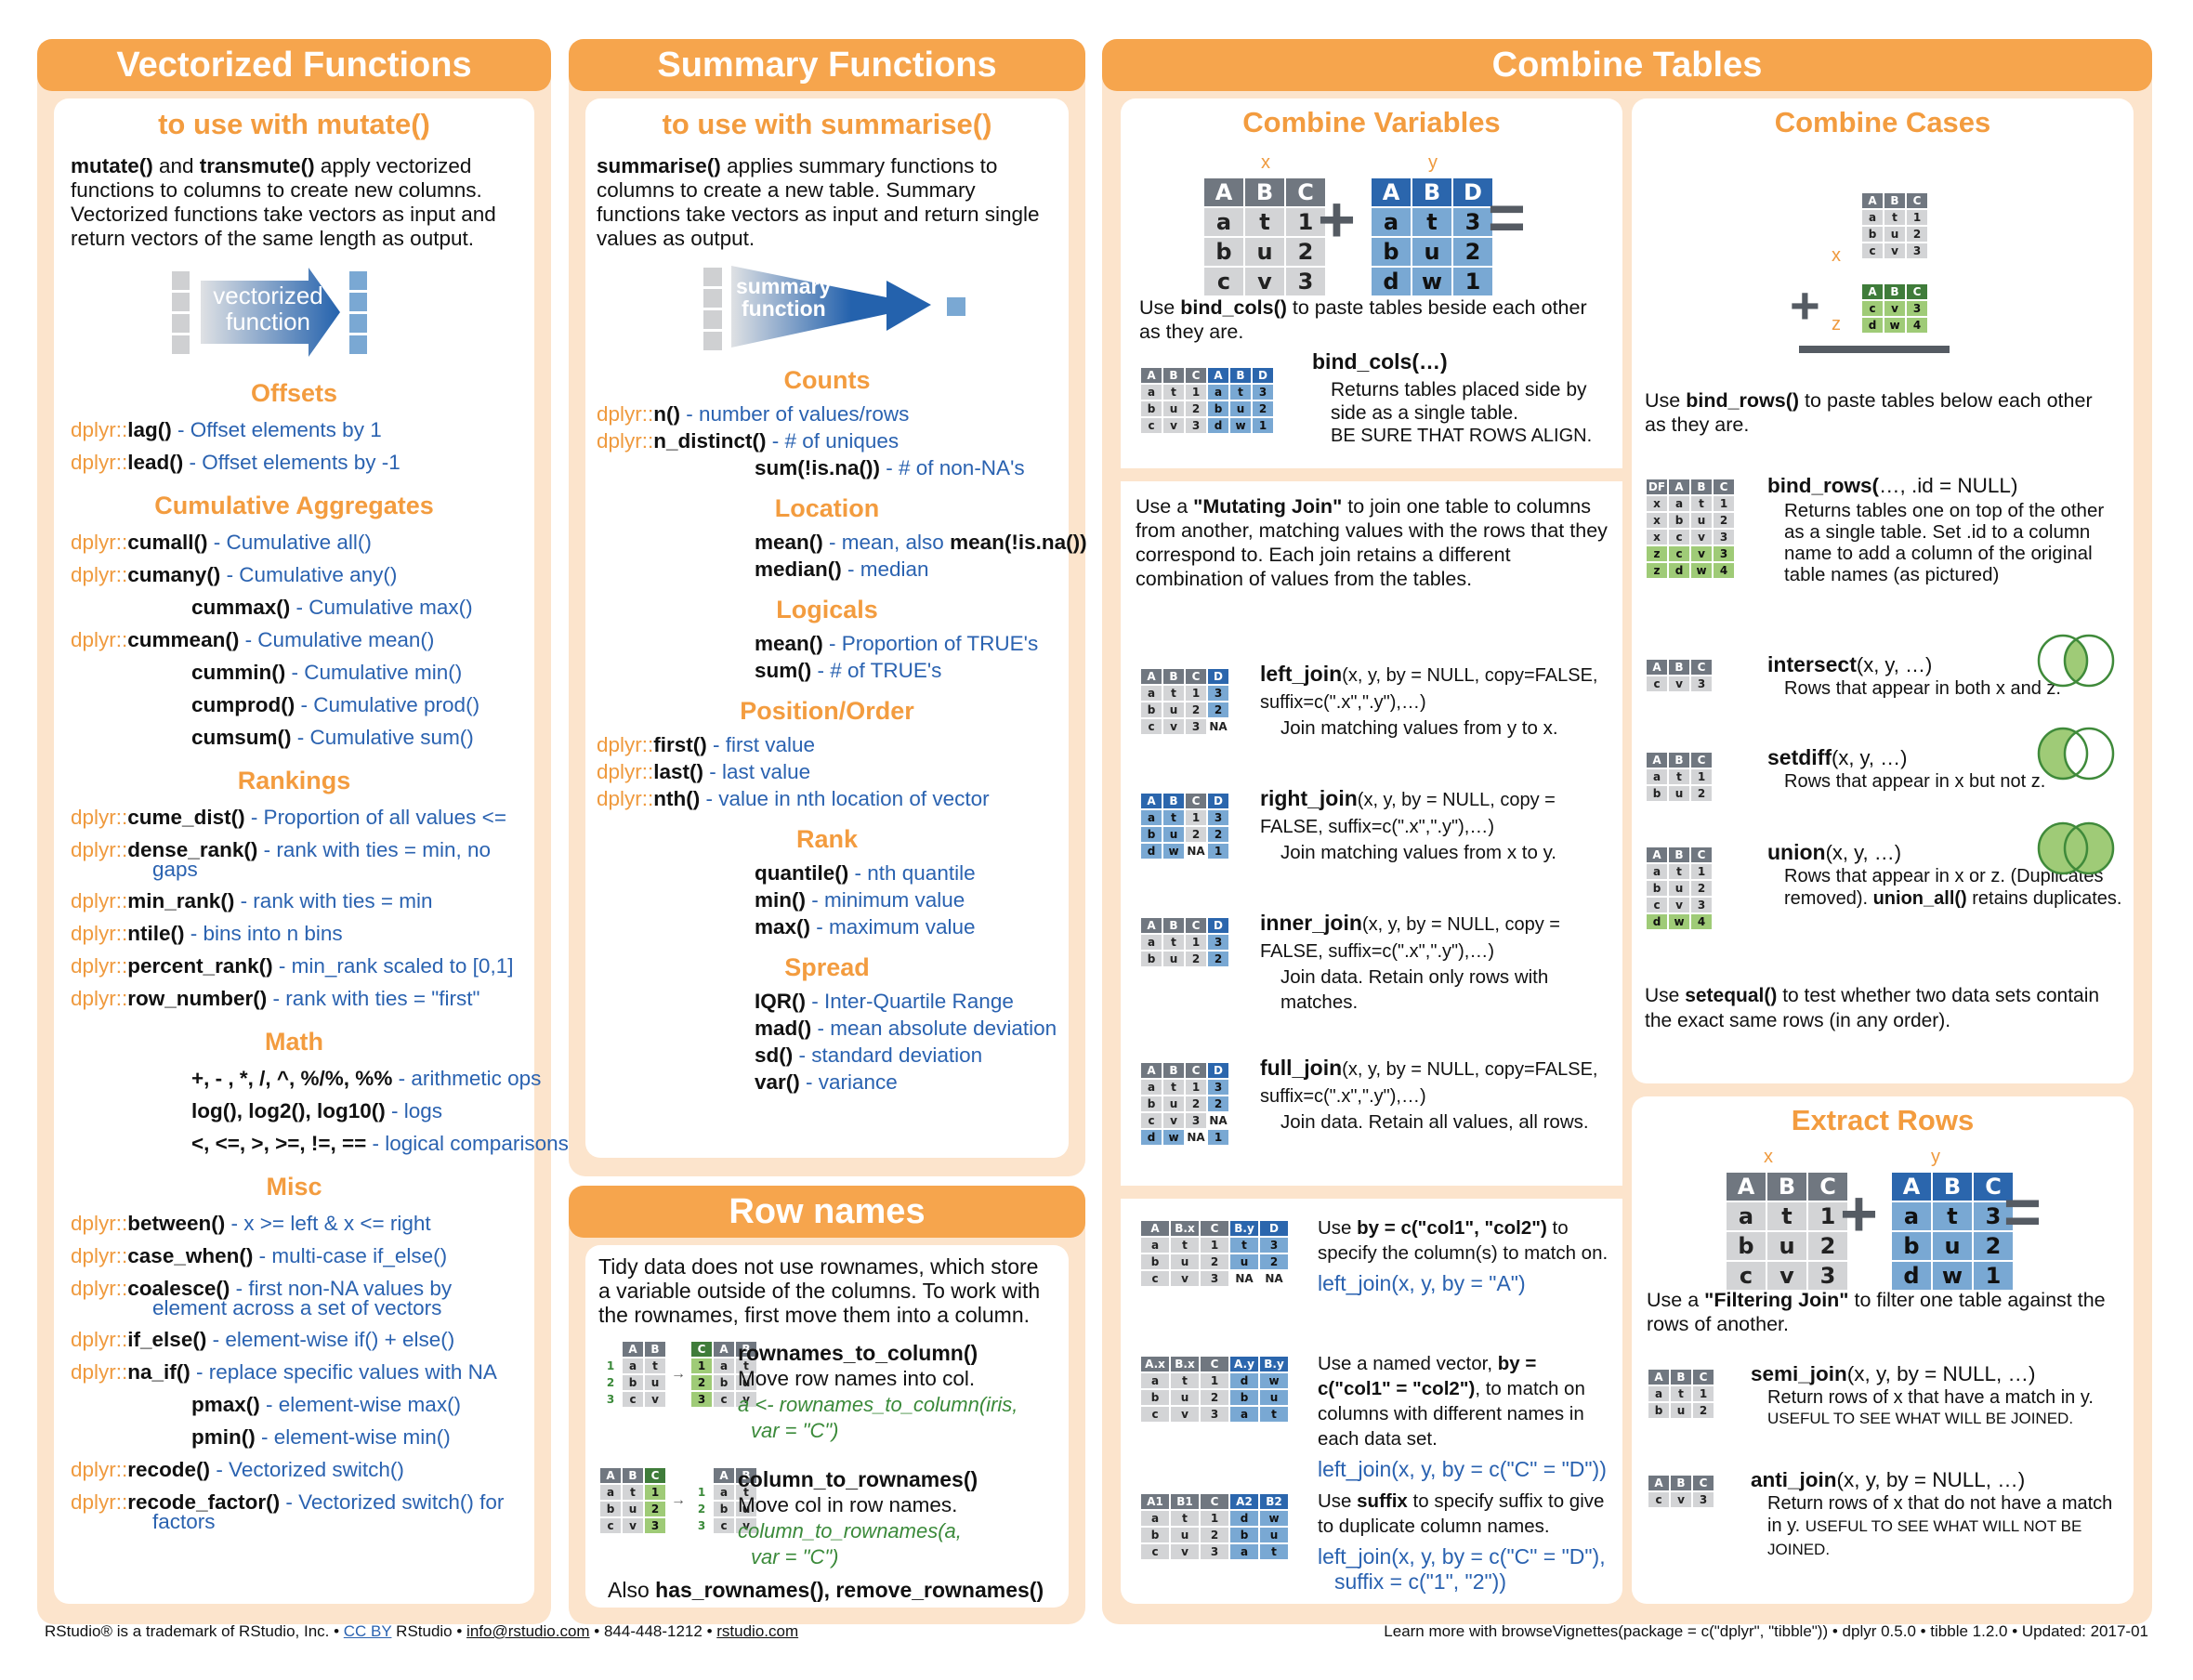 This screenshot has height=1680, width=2193. I want to click on join-by-code: left_join(x, y, by = c("C" = "D")), so click(1463, 1469).